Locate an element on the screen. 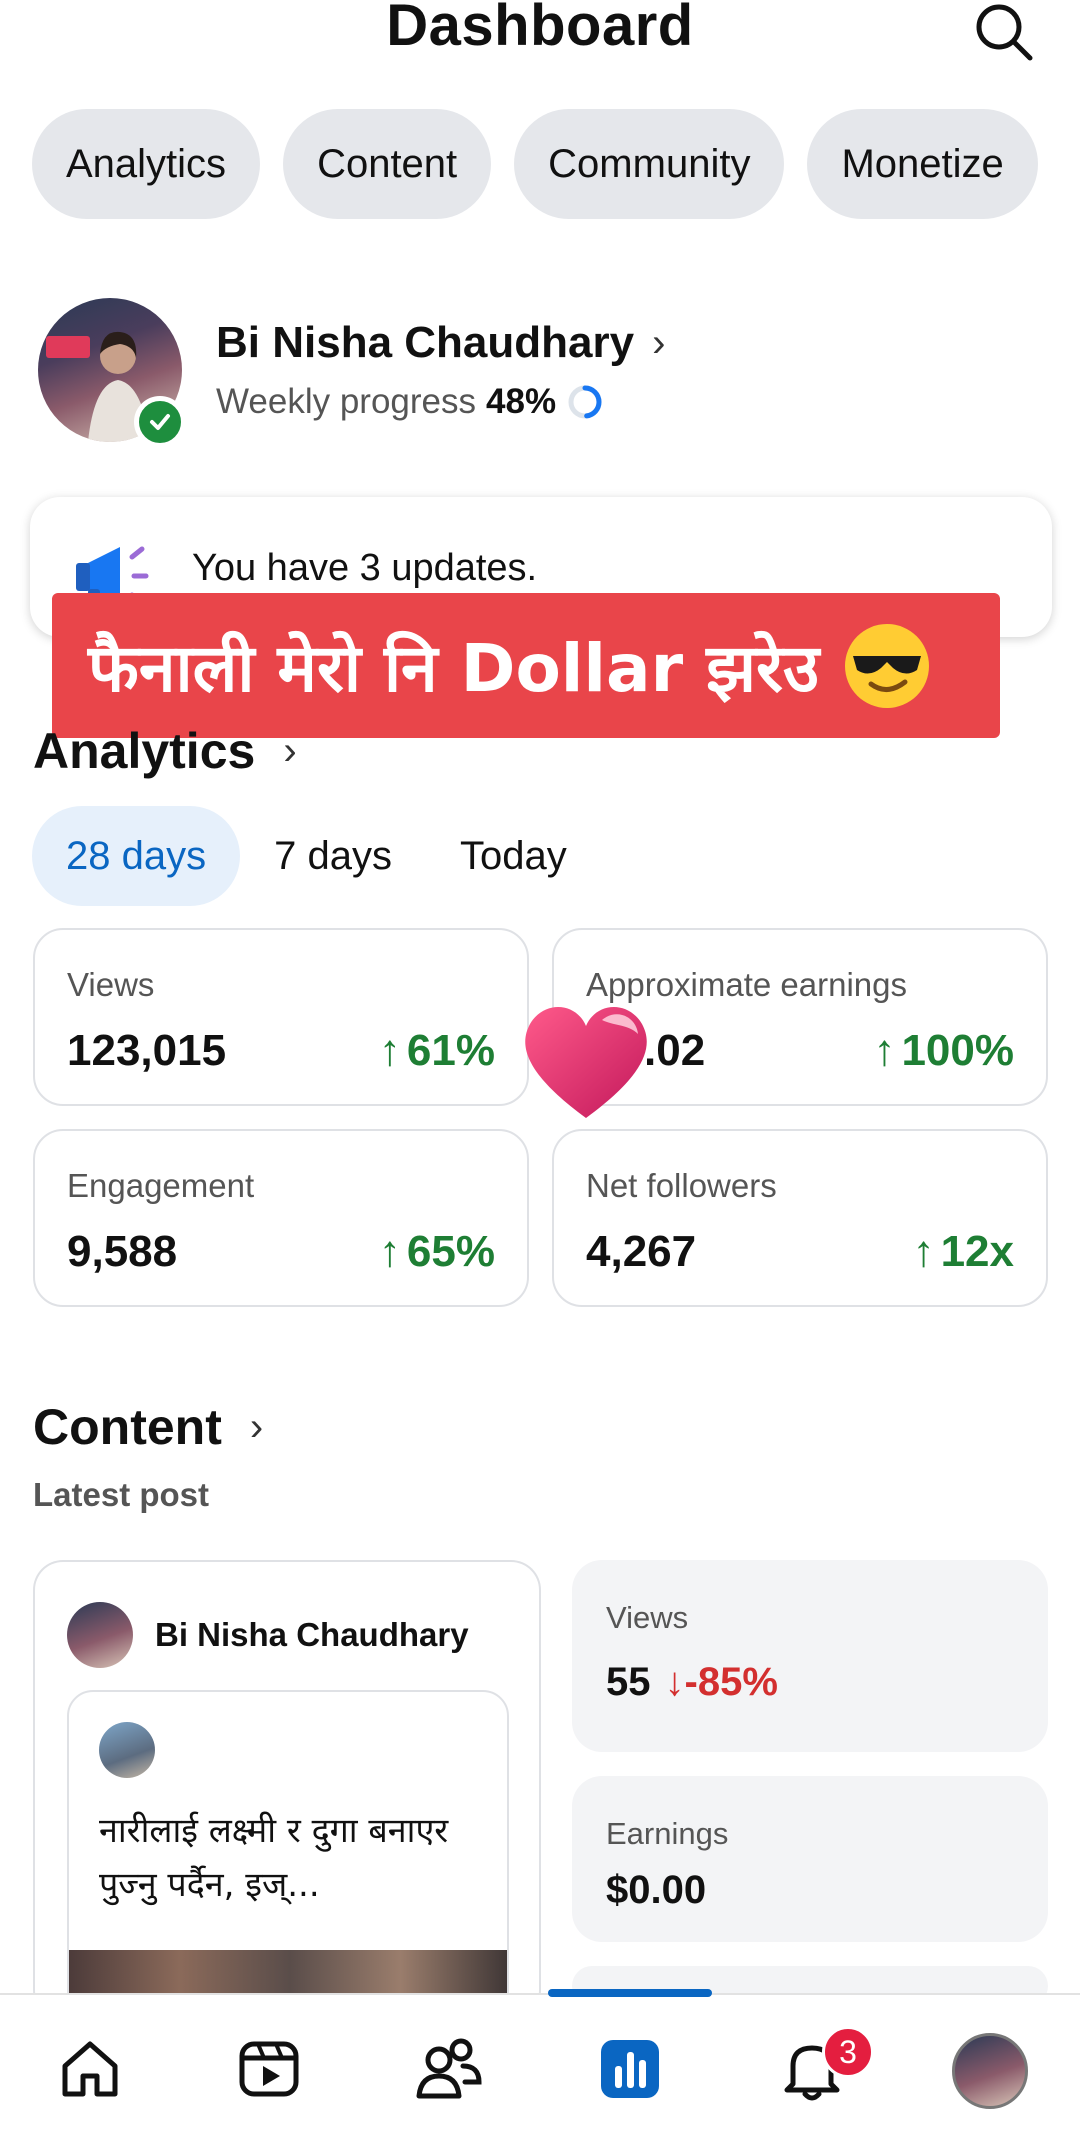 This screenshot has width=1080, height=2152. page-title: Dashboard is located at coordinates (540, 29).